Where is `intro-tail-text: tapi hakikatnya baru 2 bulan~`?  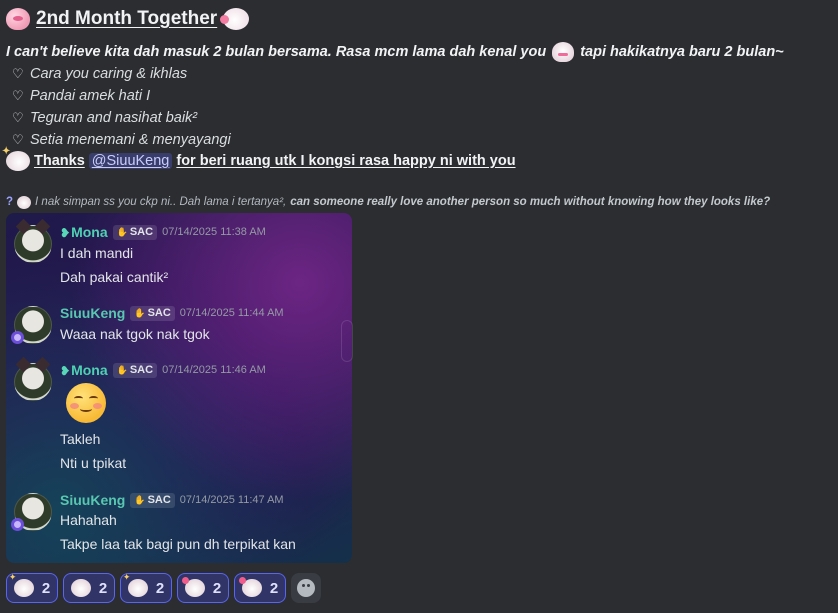
intro-tail-text: tapi hakikatnya baru 2 bulan~ is located at coordinates (682, 52).